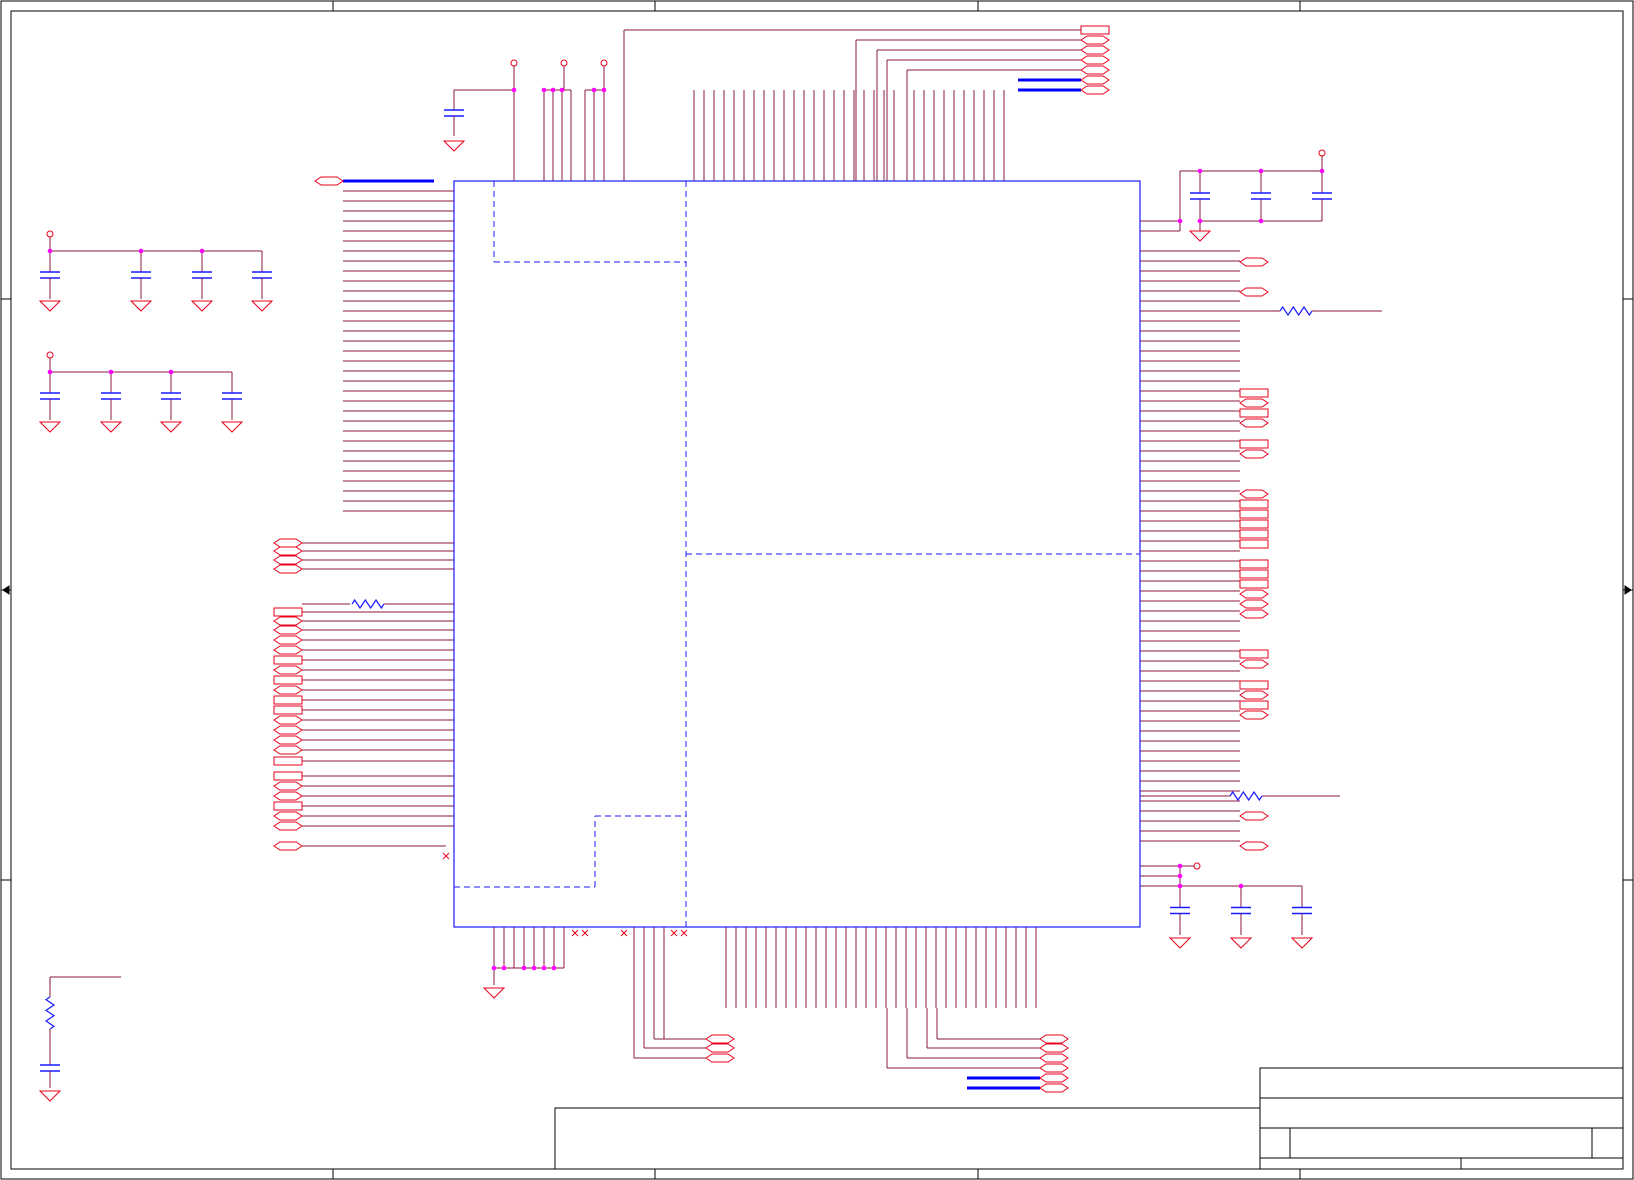 Image resolution: width=1634 pixels, height=1180 pixels. I want to click on center-marker-right, so click(1628, 590).